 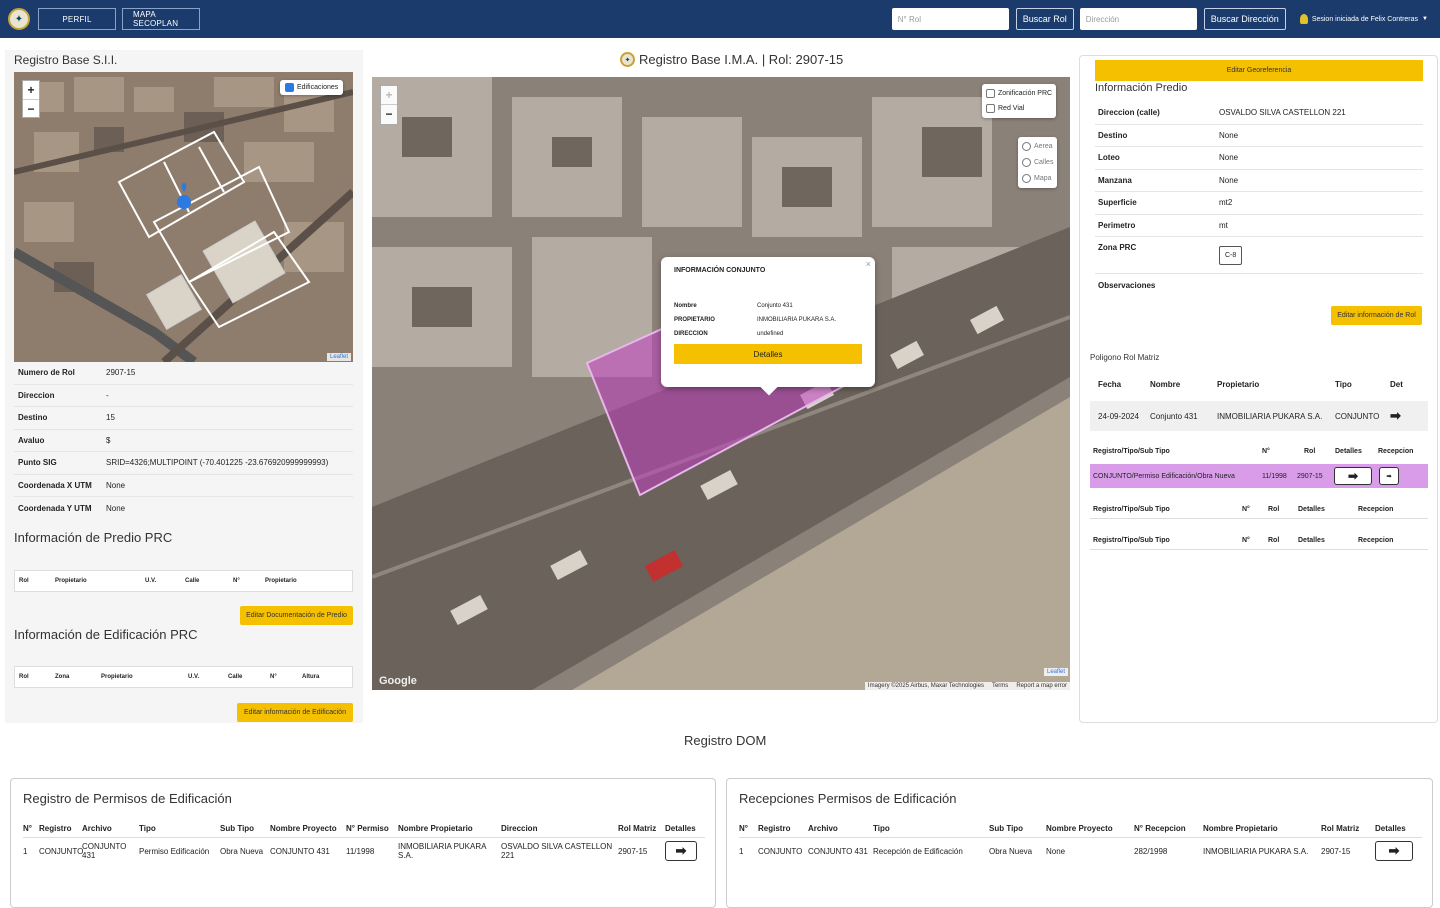 What do you see at coordinates (1129, 113) in the screenshot?
I see `field-label: Direccion (calle)` at bounding box center [1129, 113].